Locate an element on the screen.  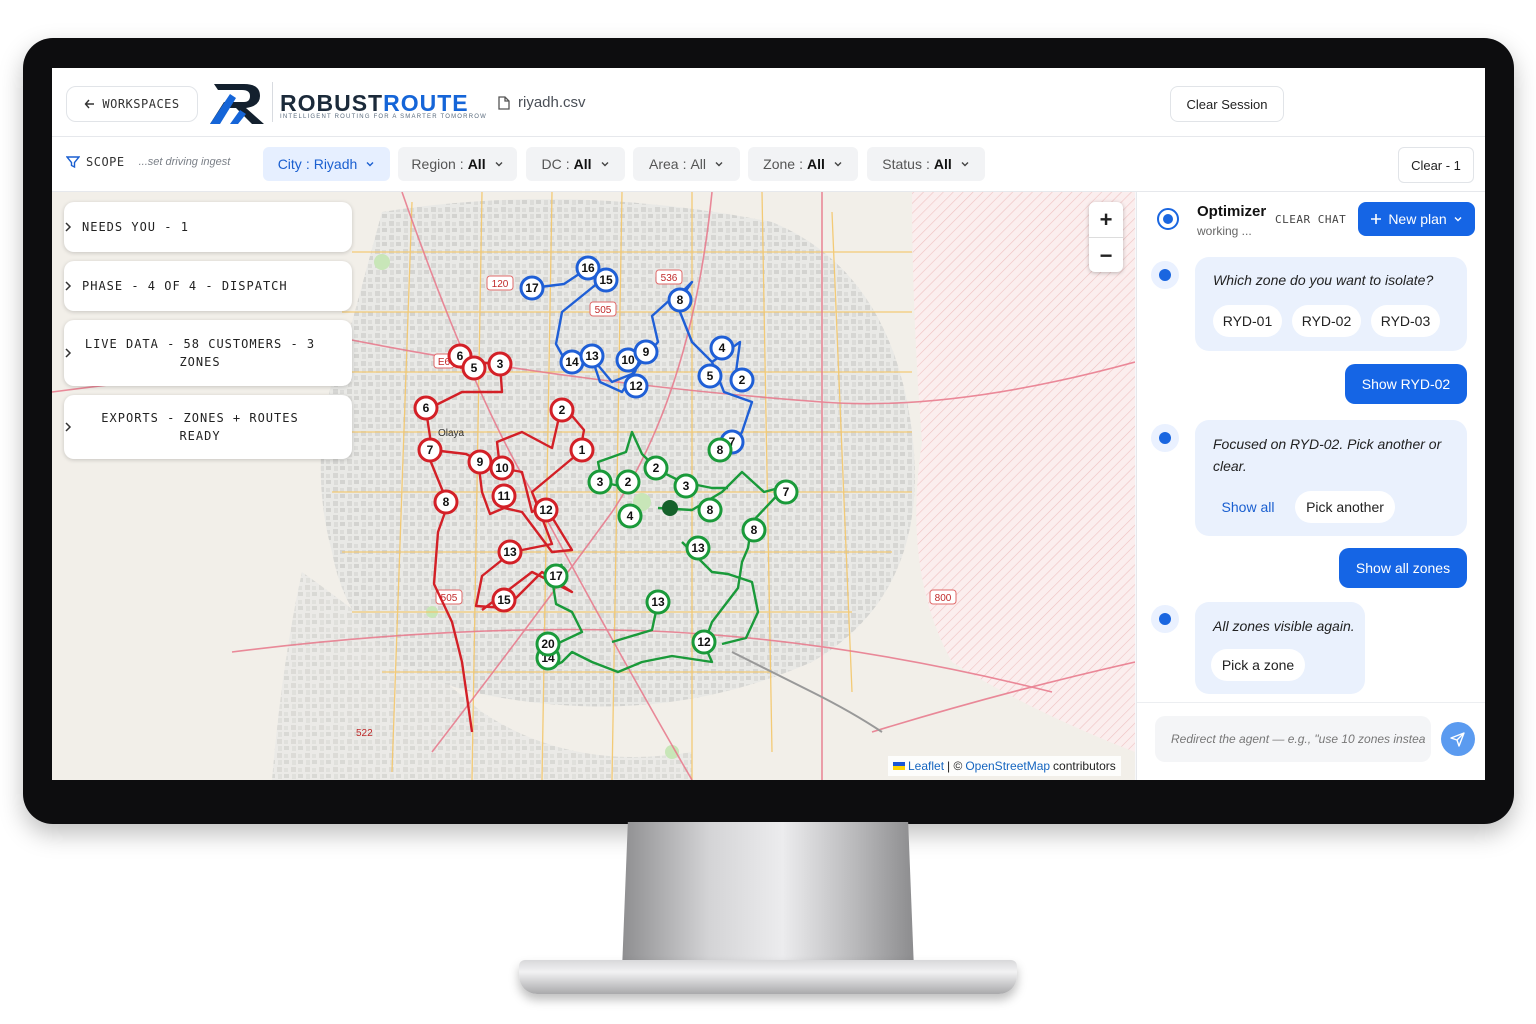
stop-marker-red: 5 is located at coordinates (474, 368).